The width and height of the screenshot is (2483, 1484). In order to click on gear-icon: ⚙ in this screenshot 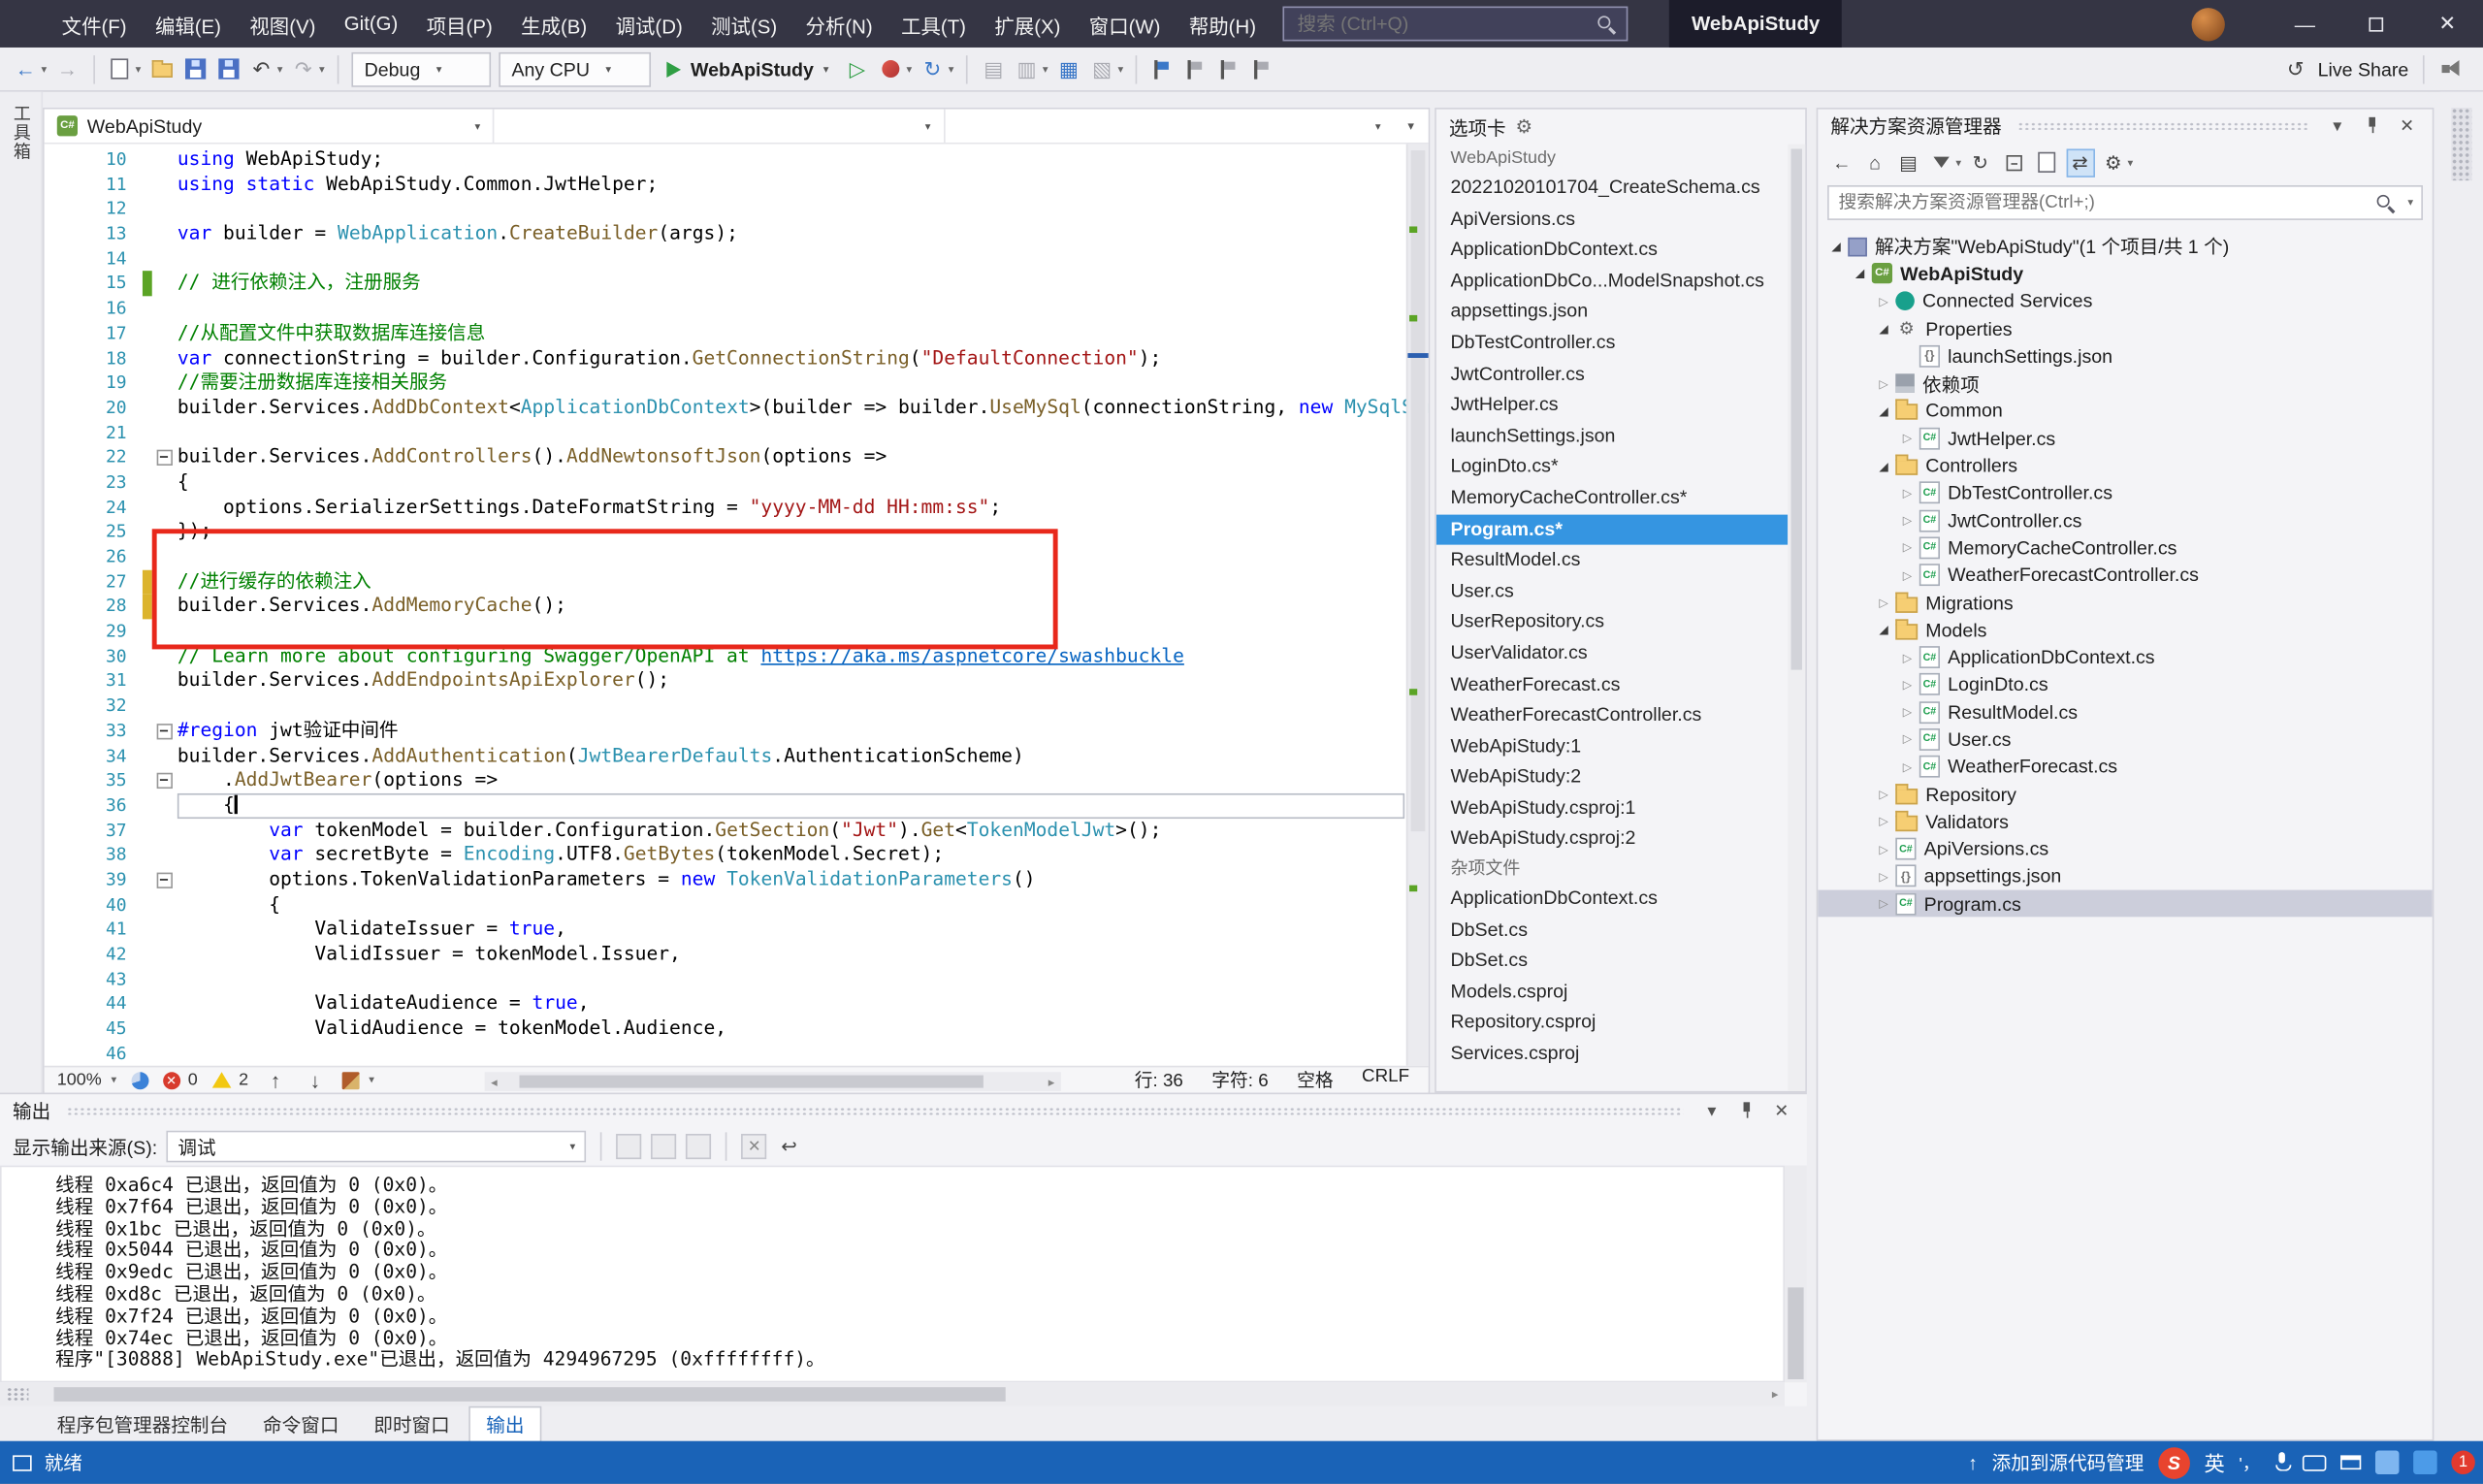, I will do `click(1524, 126)`.